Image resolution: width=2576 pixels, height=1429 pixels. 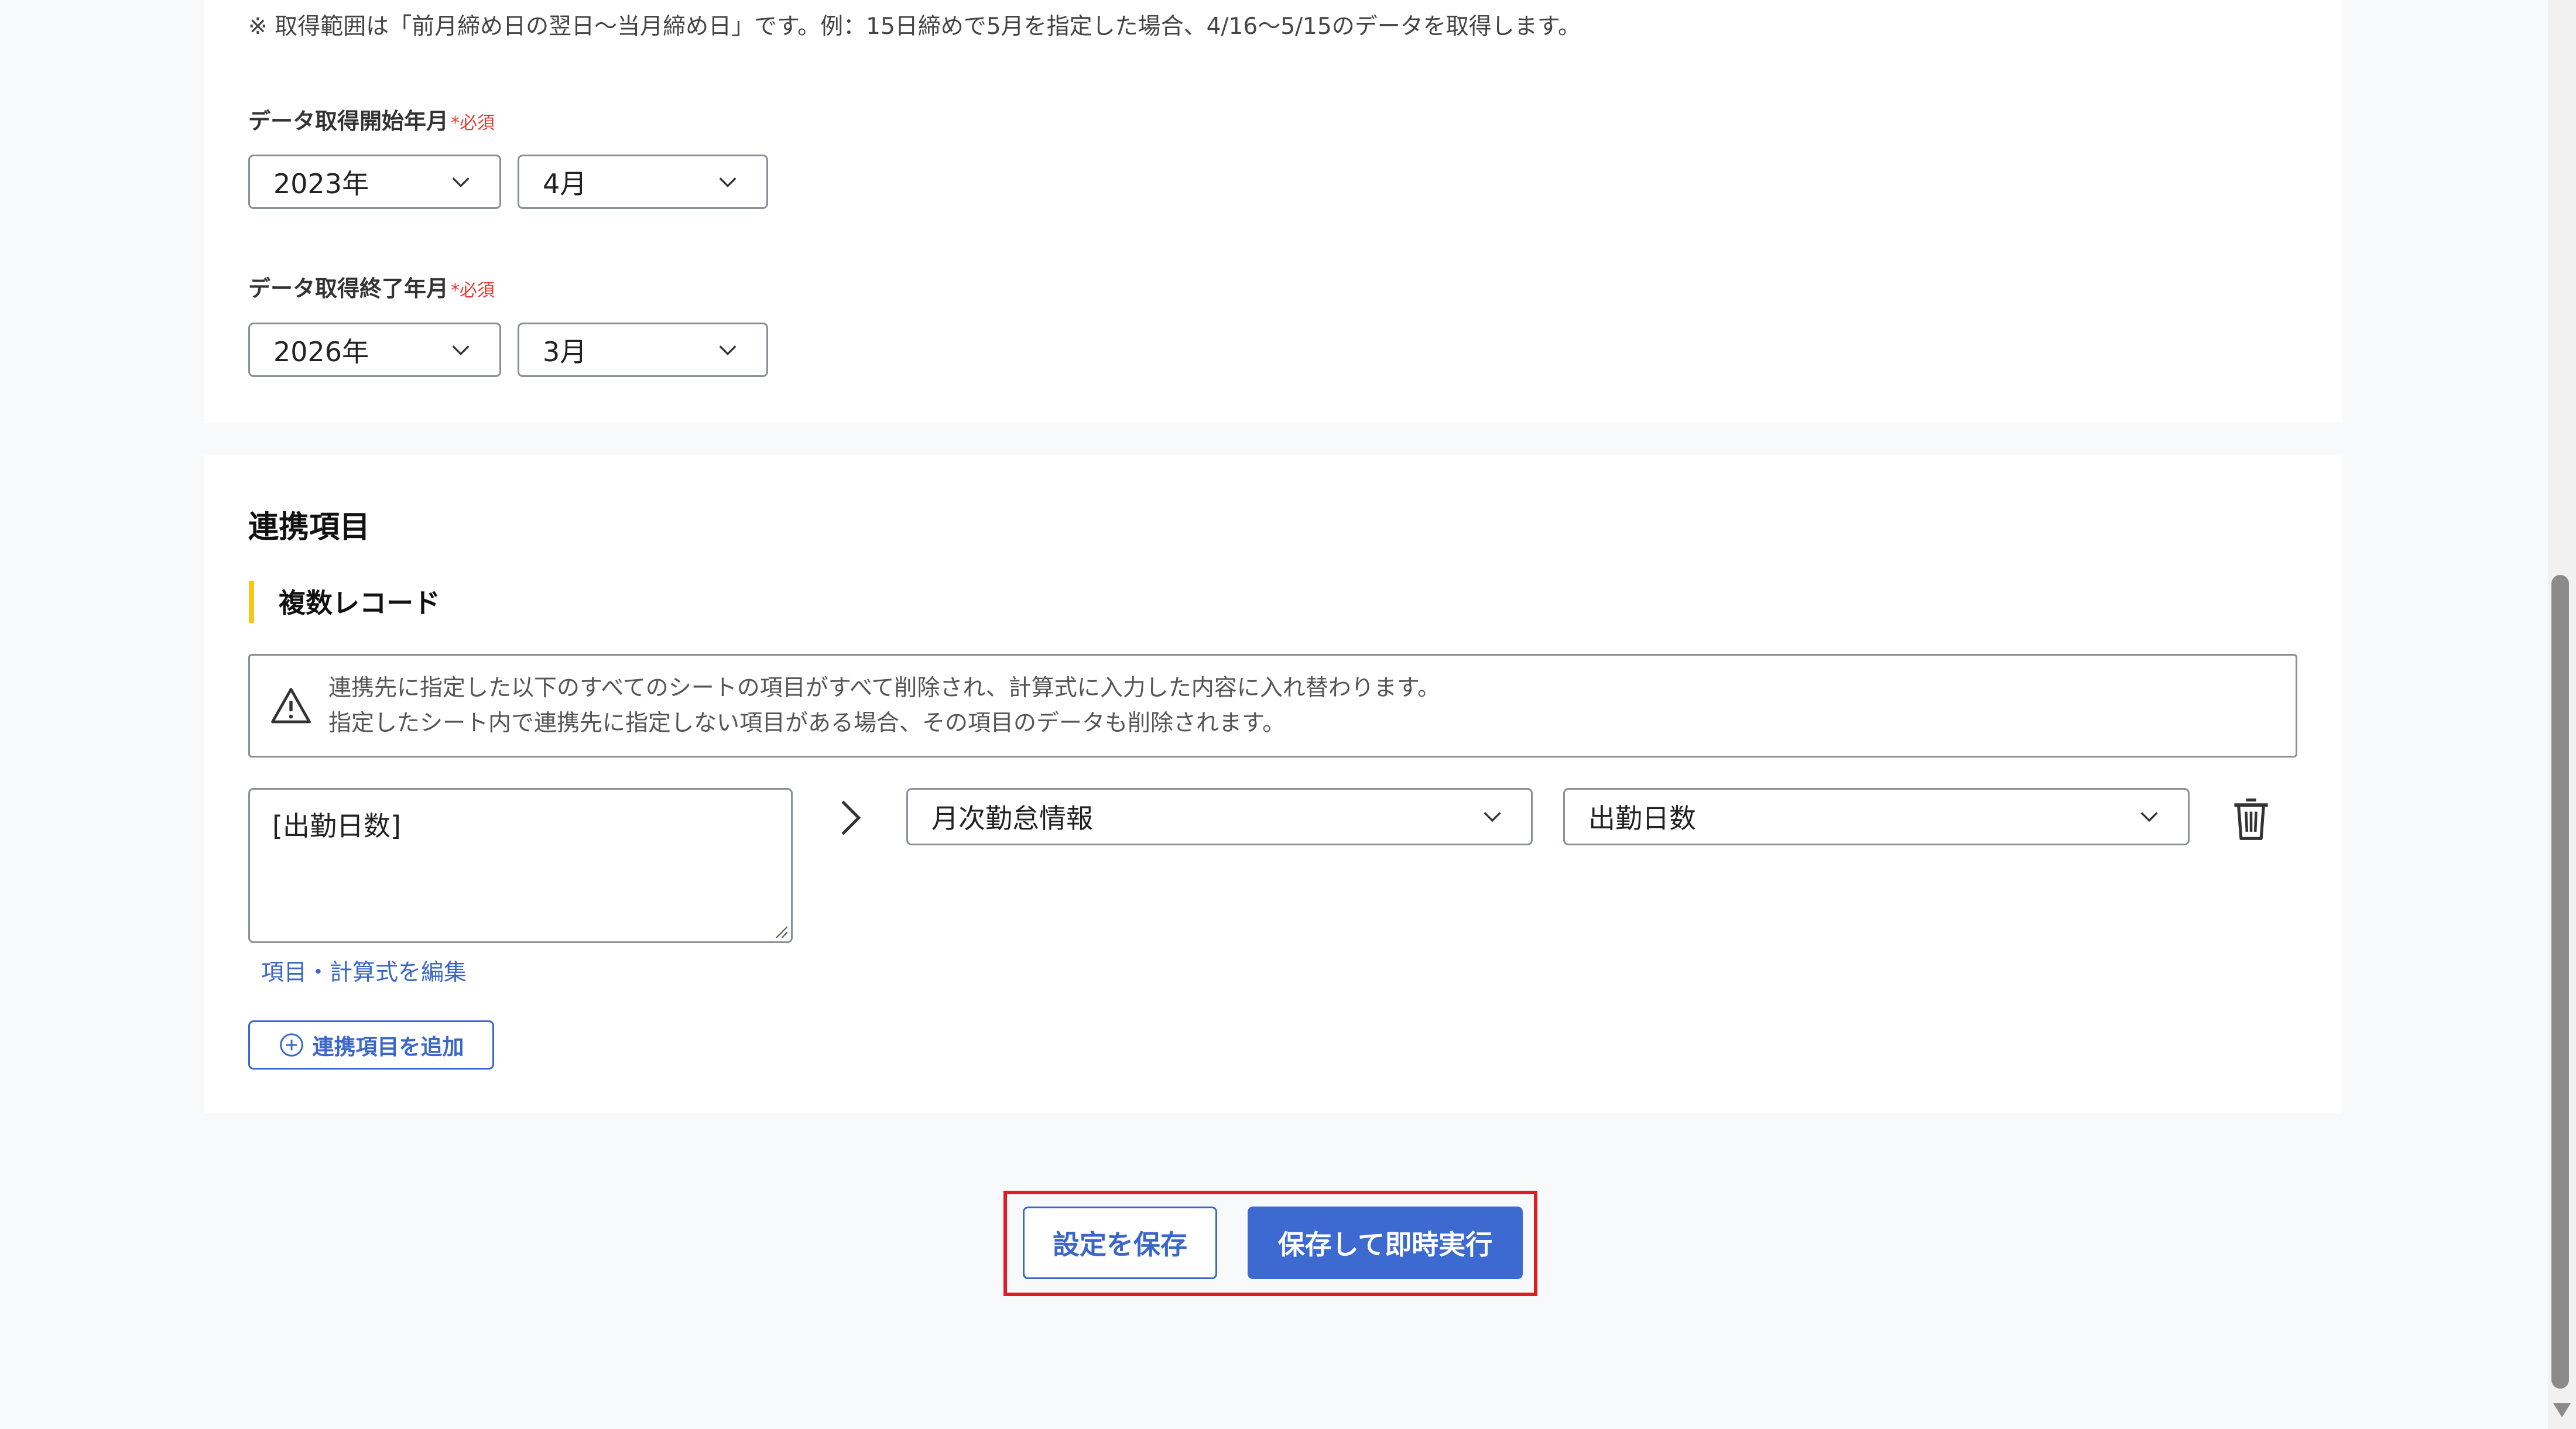 What do you see at coordinates (251, 602) in the screenshot?
I see `sub-title-accent-bar` at bounding box center [251, 602].